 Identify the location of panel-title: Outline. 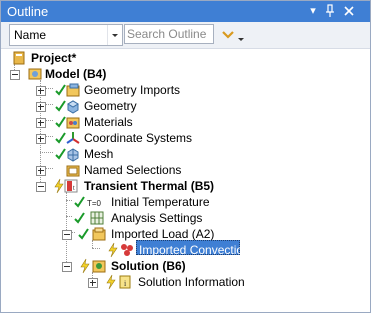
(28, 11).